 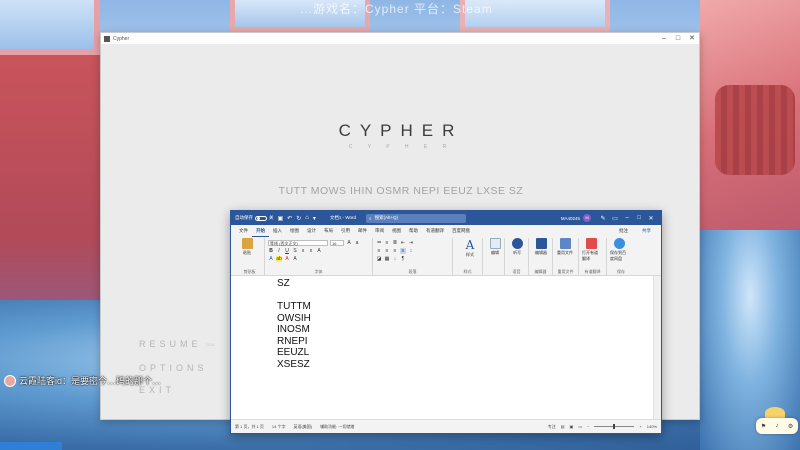 I want to click on italic-icon: I, so click(x=279, y=251).